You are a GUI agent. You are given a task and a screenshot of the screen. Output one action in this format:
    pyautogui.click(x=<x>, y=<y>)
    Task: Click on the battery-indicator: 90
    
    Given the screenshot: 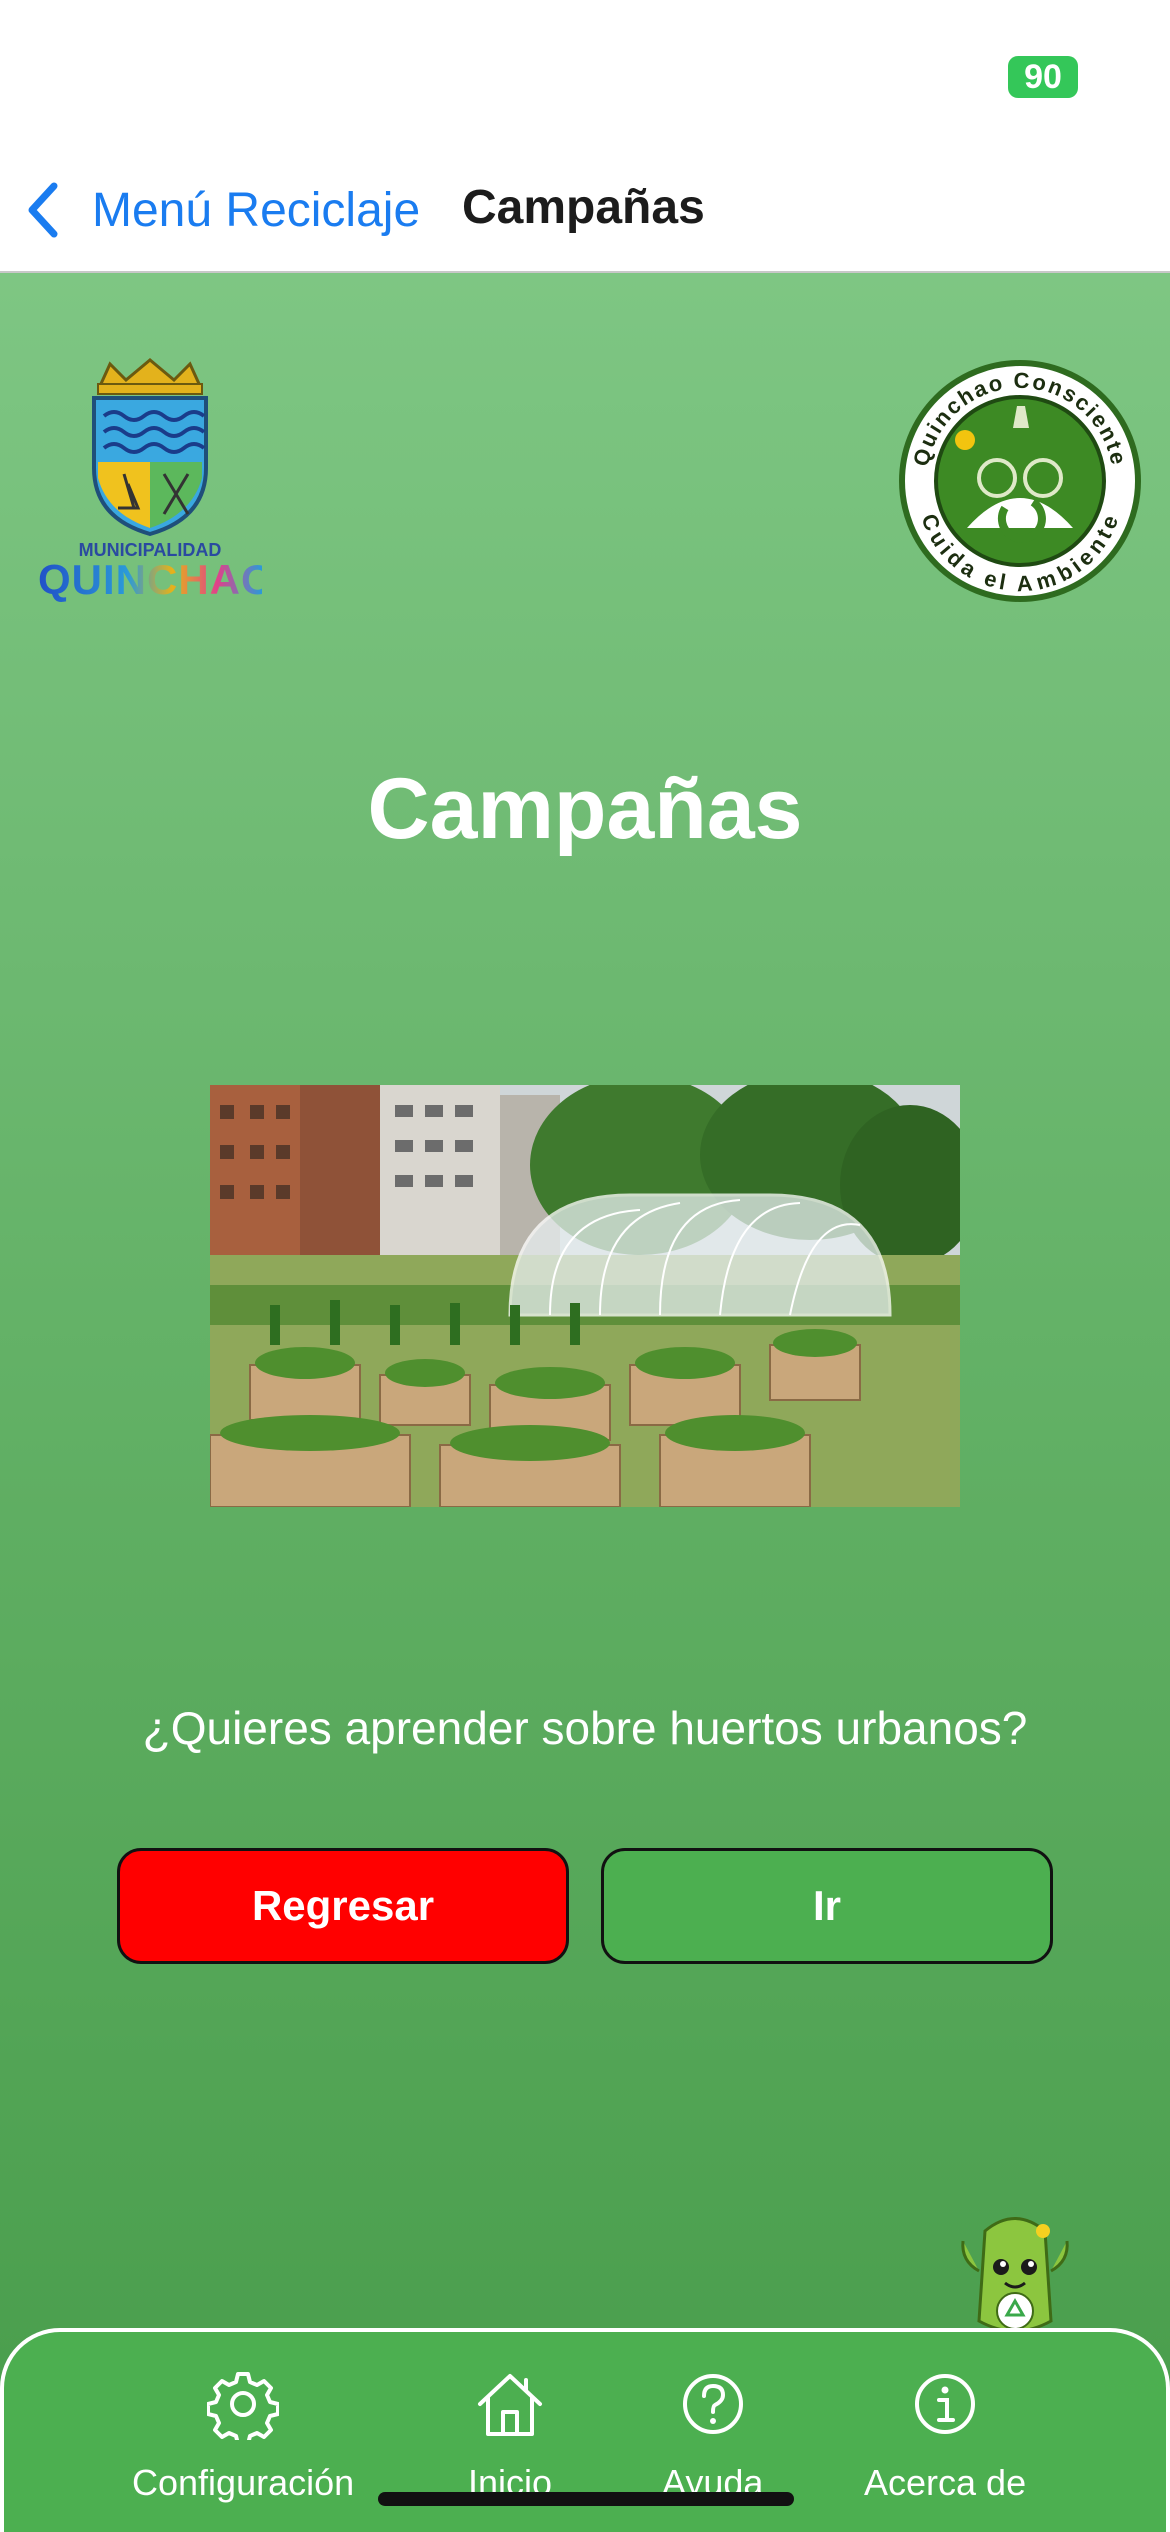 What is the action you would take?
    pyautogui.click(x=1043, y=77)
    